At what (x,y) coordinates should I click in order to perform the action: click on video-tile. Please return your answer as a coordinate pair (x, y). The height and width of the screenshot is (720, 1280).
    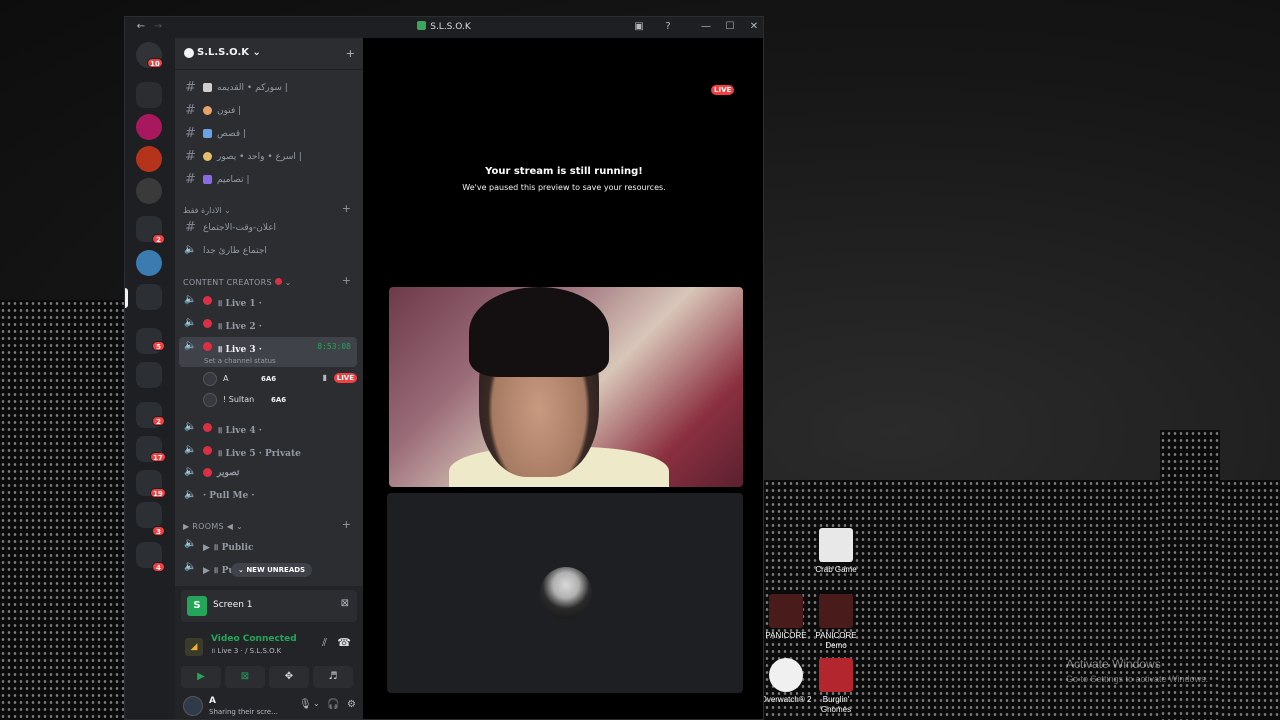
    Looking at the image, I should click on (566, 387).